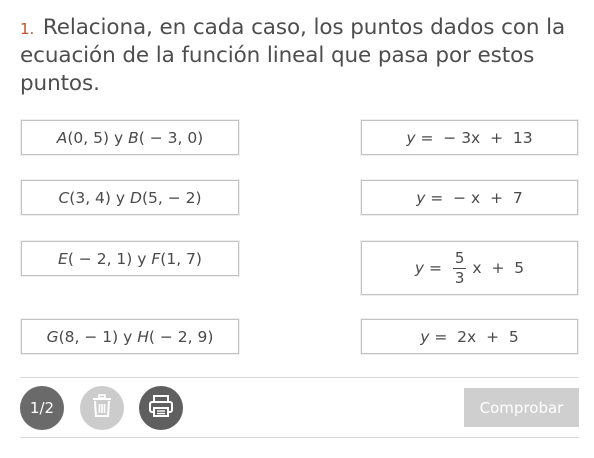  I want to click on equation-item-1: y = − 3x + 13, so click(469, 137).